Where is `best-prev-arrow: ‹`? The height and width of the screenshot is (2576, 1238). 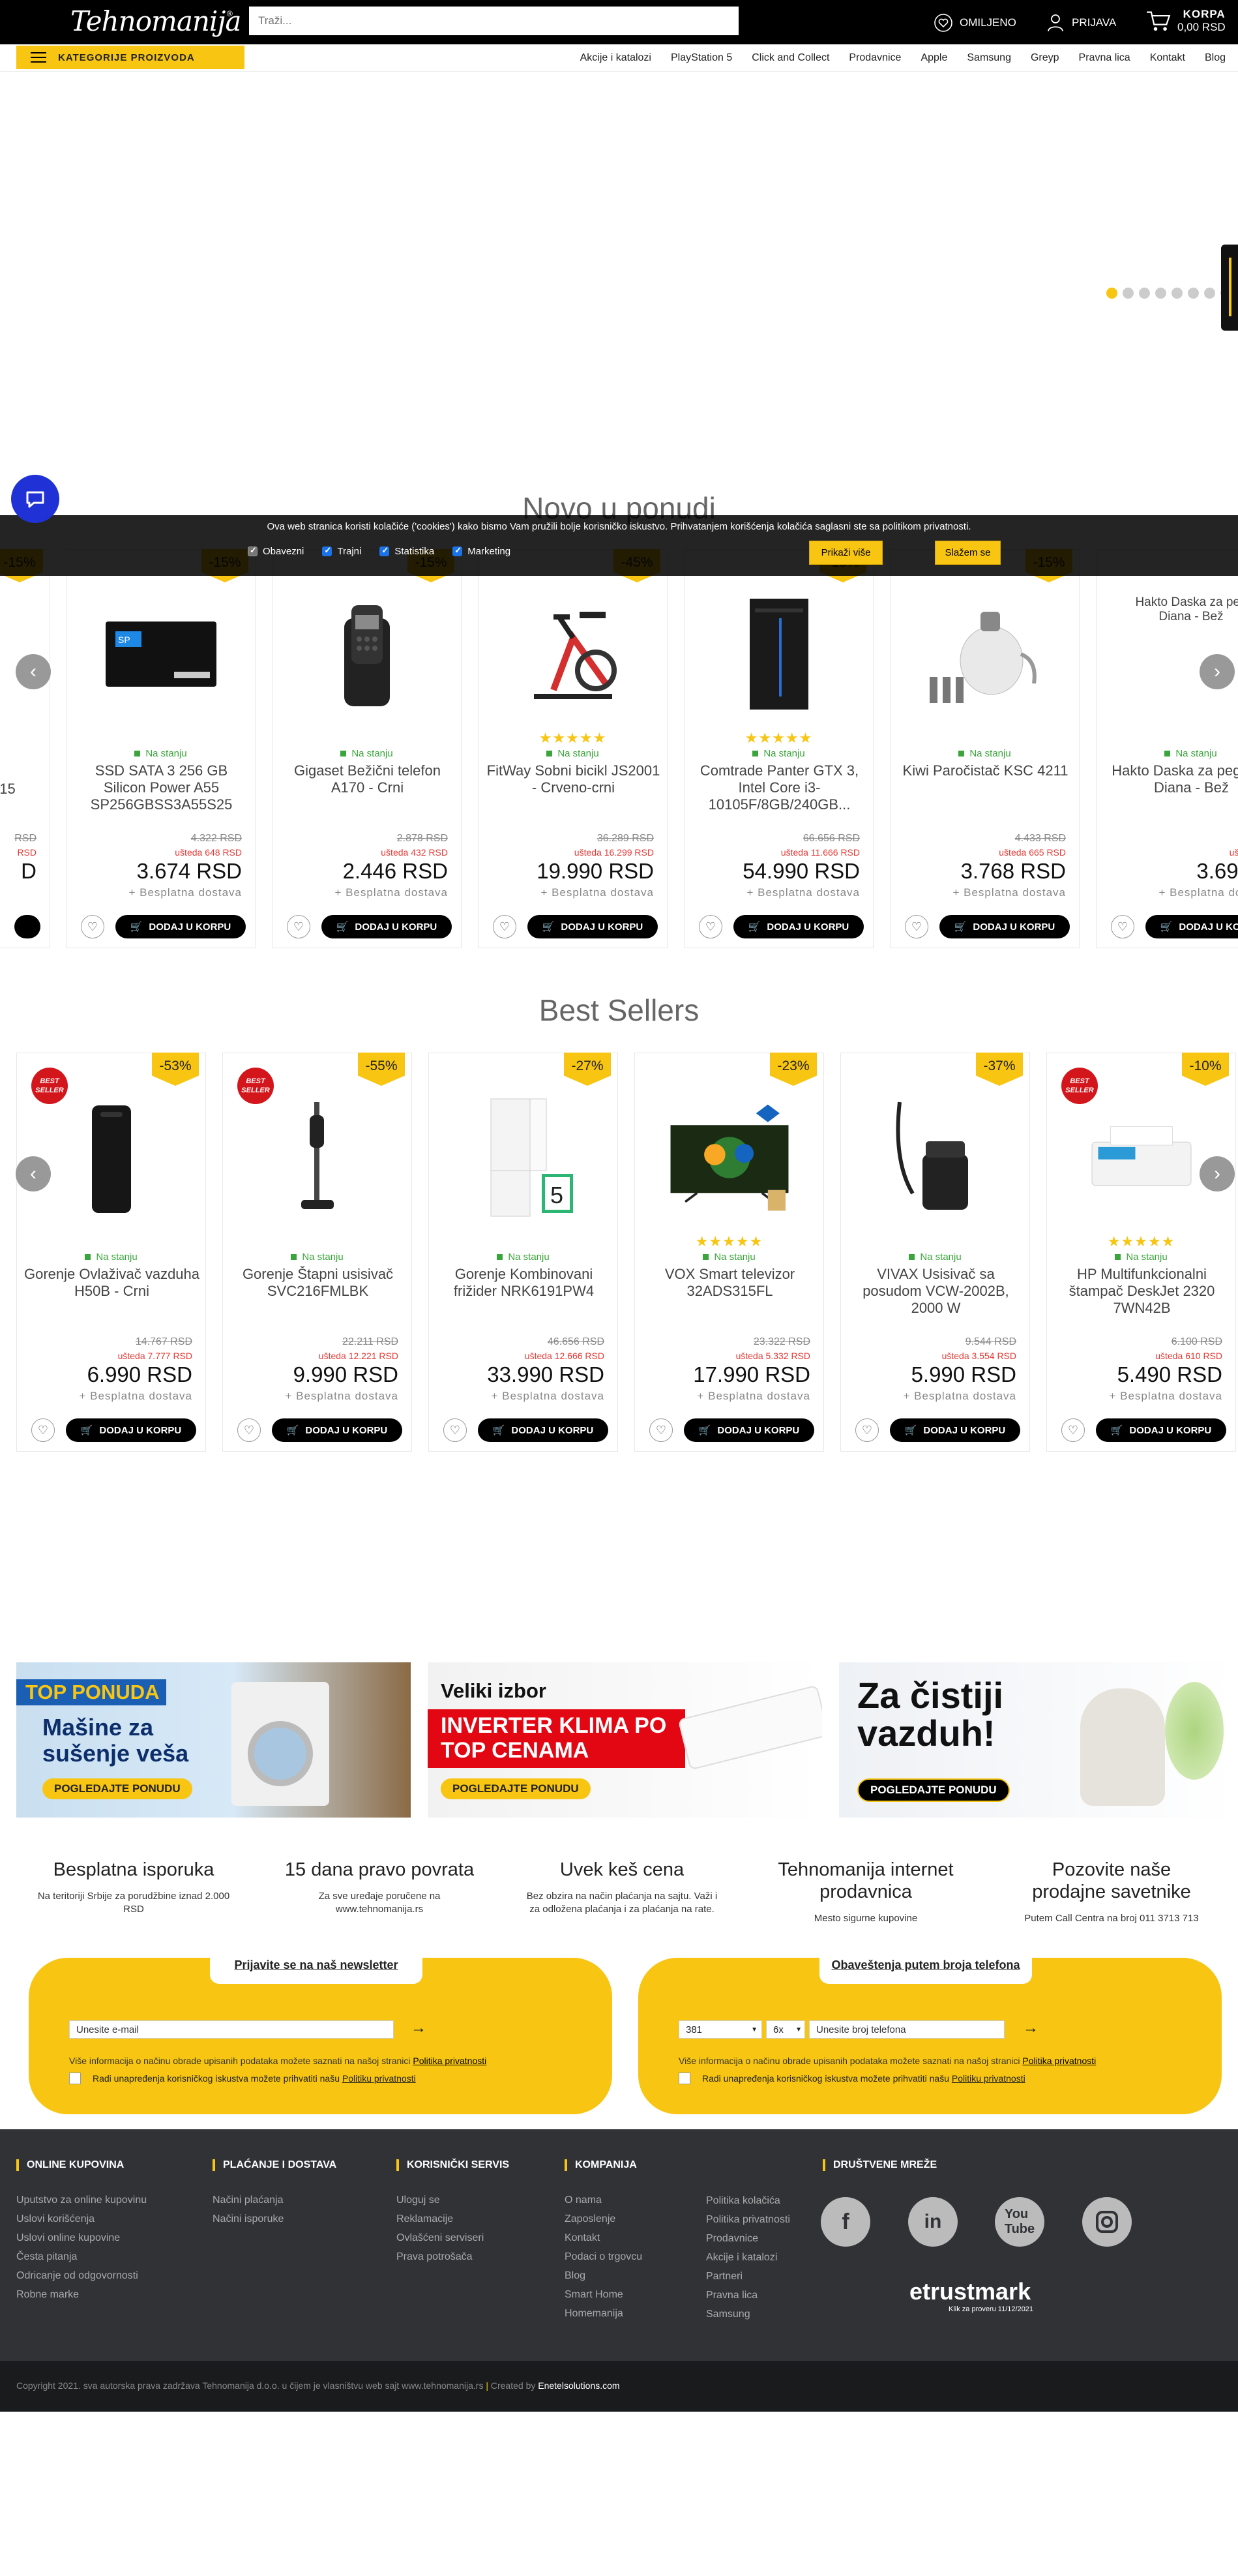 best-prev-arrow: ‹ is located at coordinates (33, 1173).